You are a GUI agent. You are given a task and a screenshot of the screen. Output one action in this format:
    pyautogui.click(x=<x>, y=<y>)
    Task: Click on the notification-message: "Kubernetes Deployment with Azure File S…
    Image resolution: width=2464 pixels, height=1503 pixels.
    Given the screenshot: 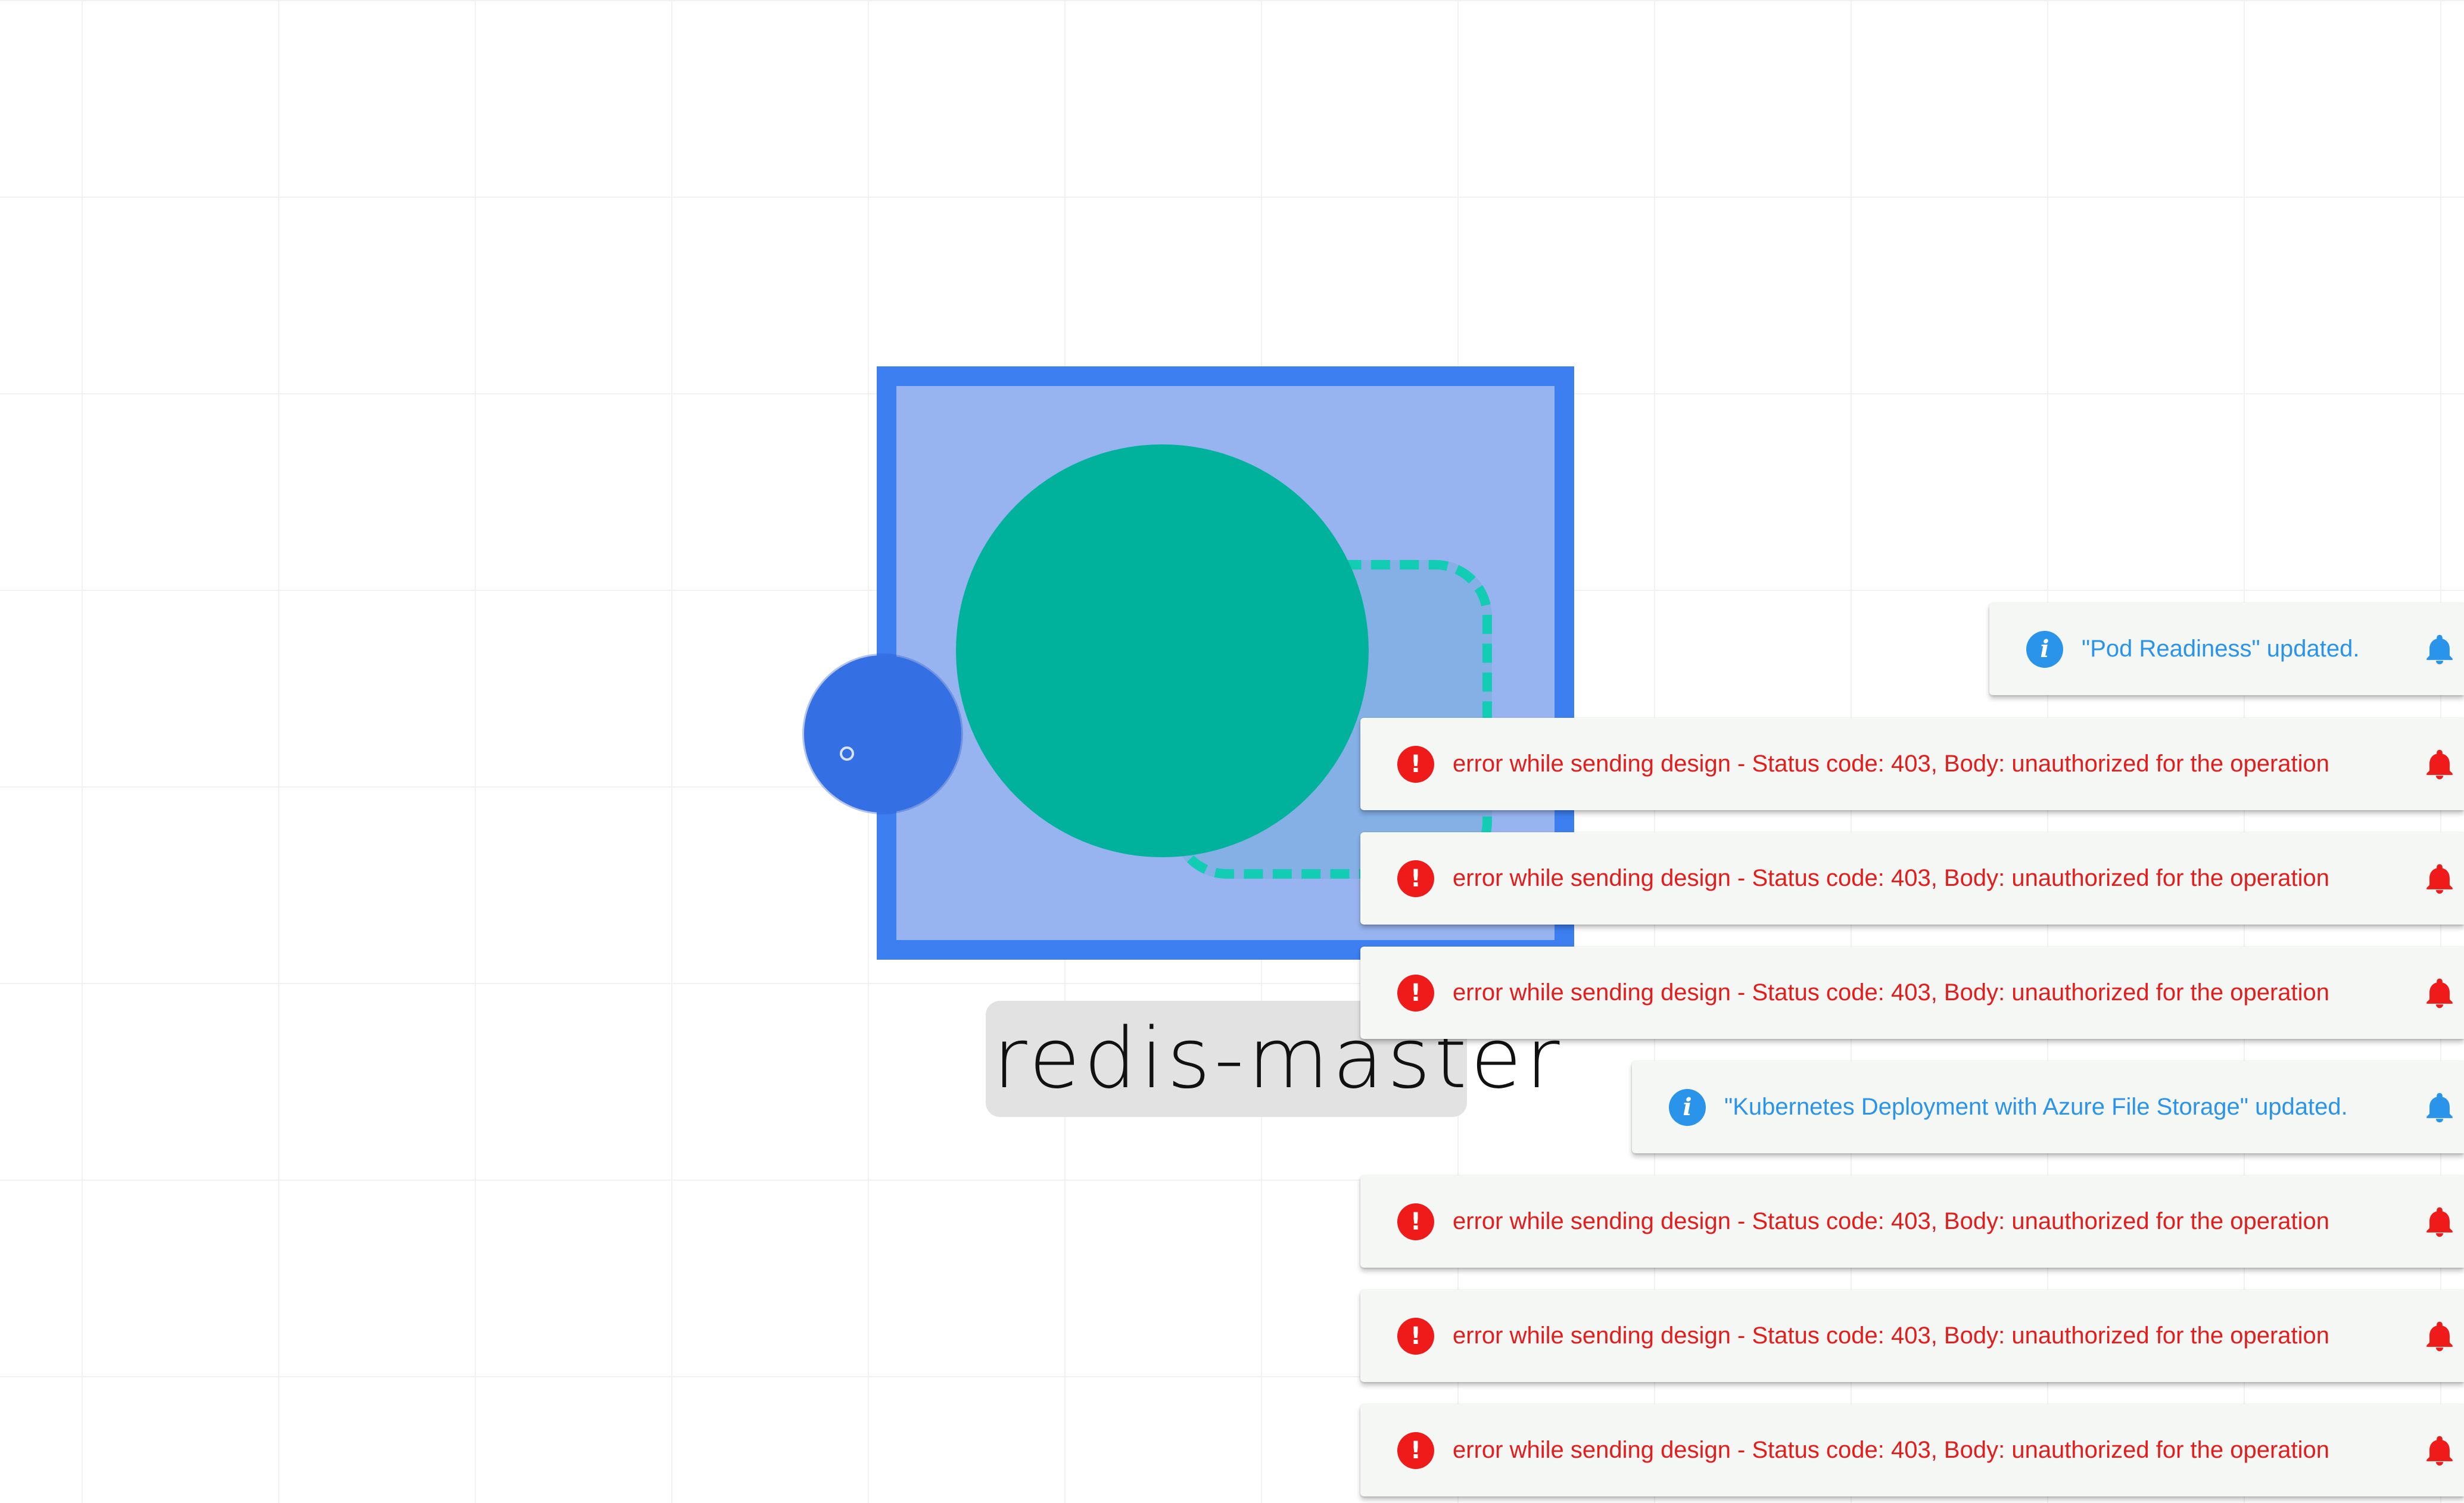 What is the action you would take?
    pyautogui.click(x=2036, y=1107)
    